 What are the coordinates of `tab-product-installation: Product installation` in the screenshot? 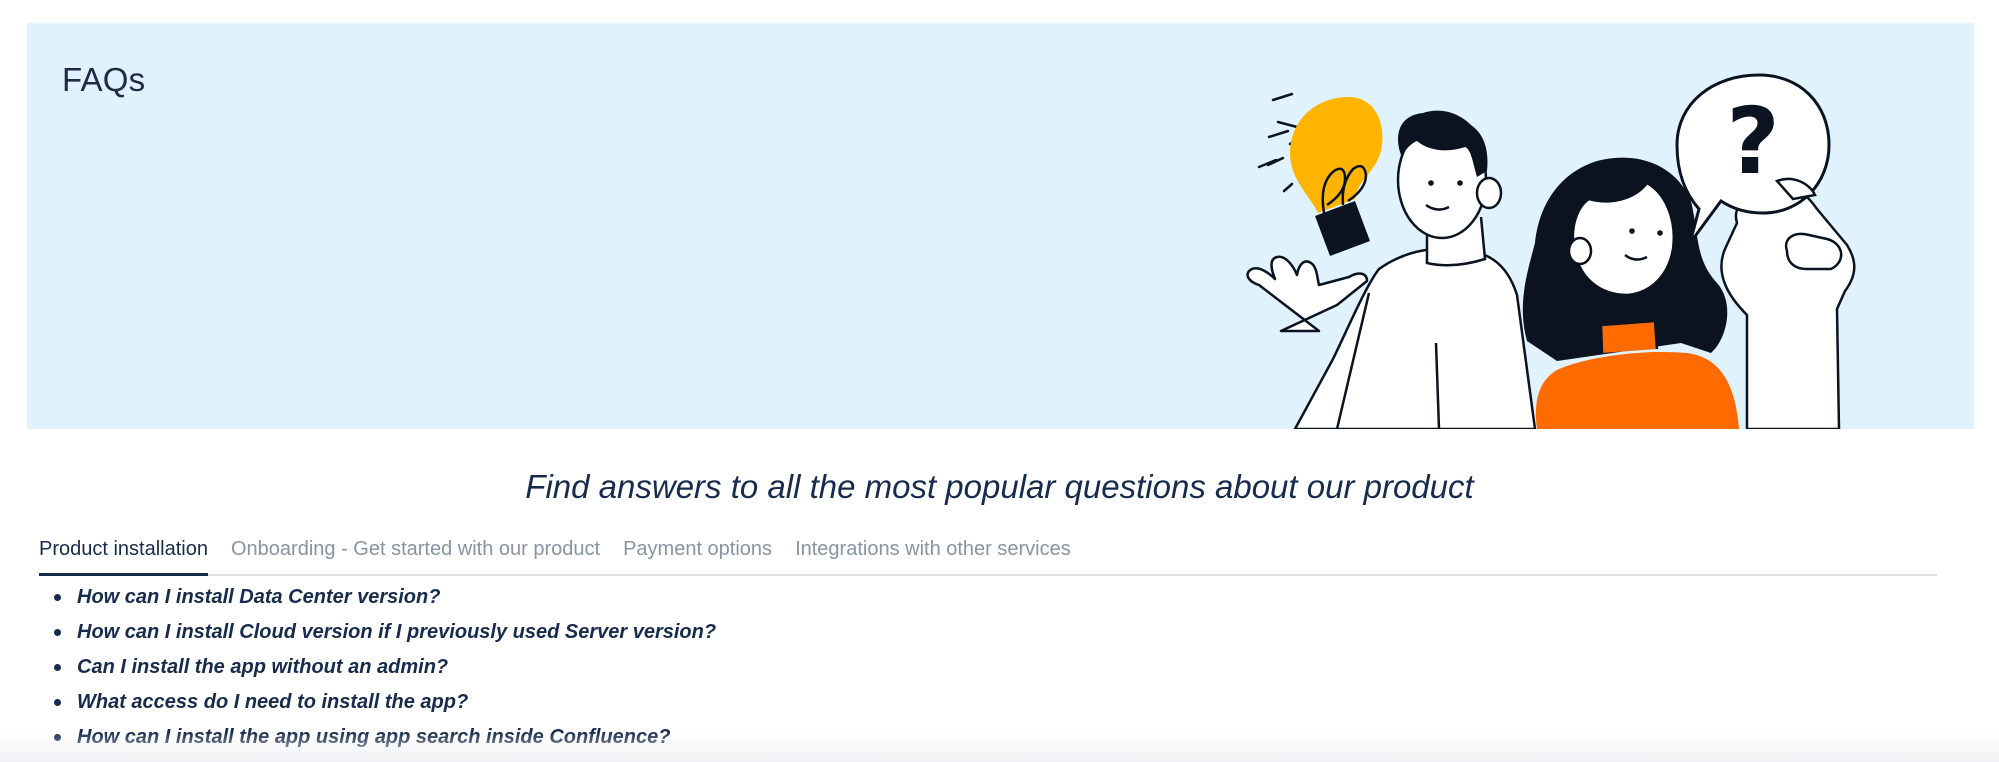 It's located at (123, 557).